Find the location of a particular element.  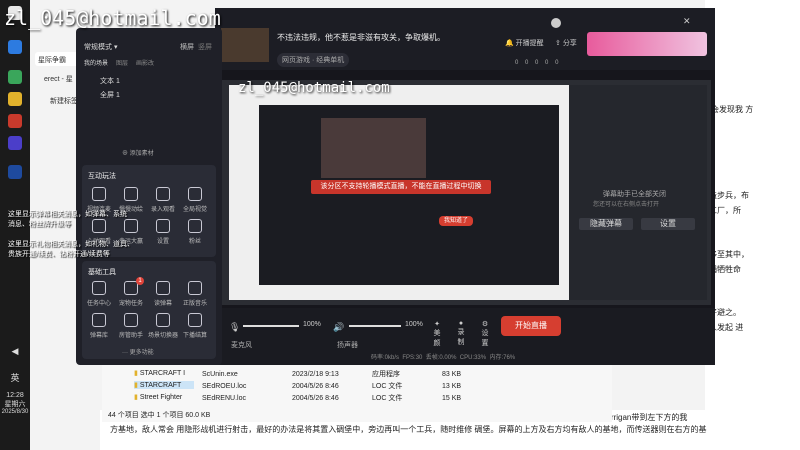

live-category: 网页游戏 · 经典单机 is located at coordinates (313, 60).